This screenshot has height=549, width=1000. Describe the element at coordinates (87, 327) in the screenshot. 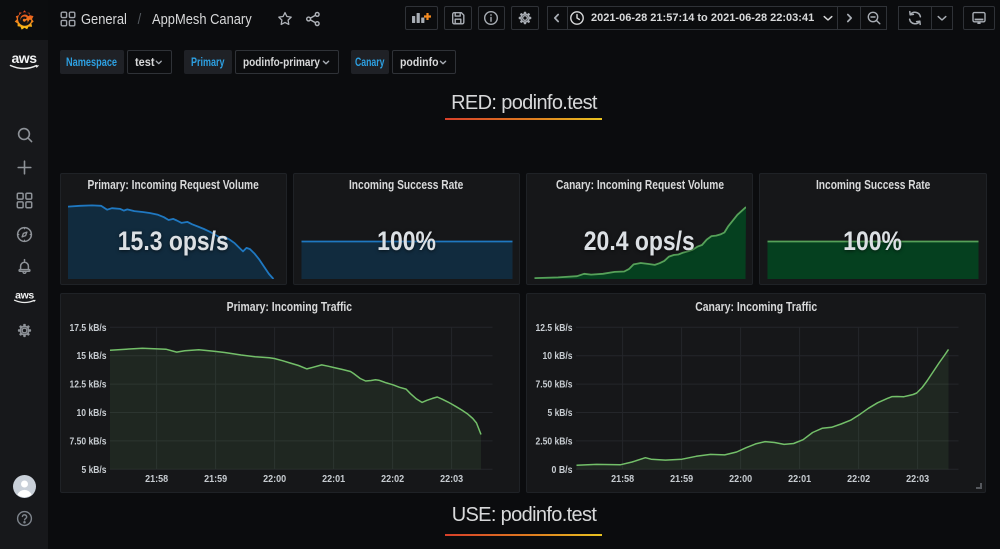

I see `svg-text: 17.5 kB/s` at that location.